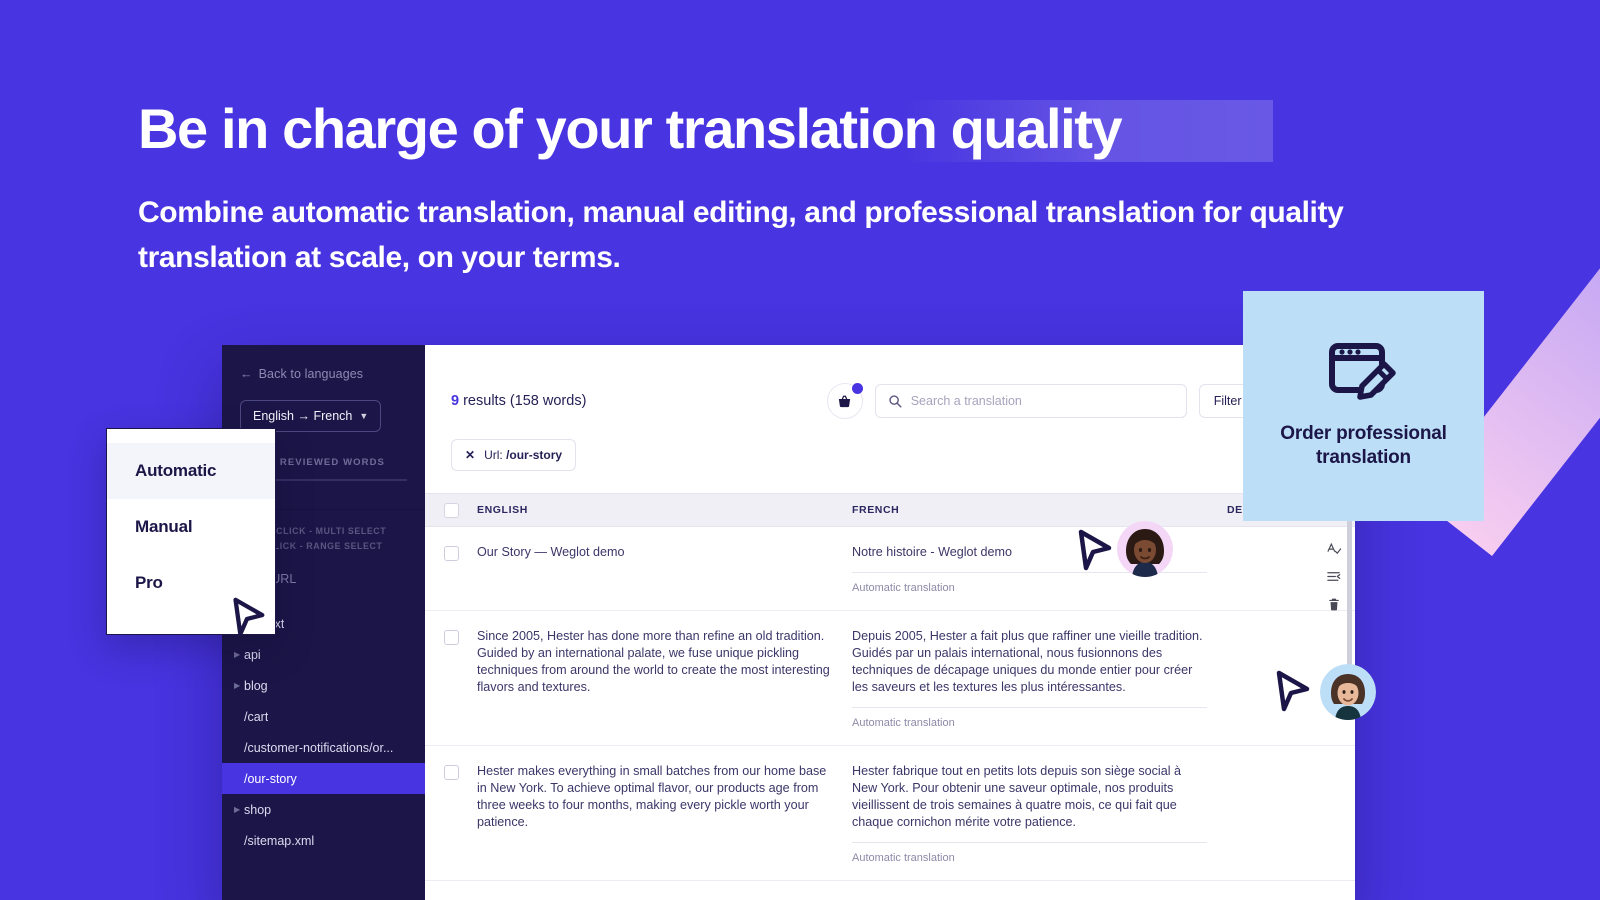  What do you see at coordinates (1030, 401) in the screenshot?
I see `search-input: Search a translation` at bounding box center [1030, 401].